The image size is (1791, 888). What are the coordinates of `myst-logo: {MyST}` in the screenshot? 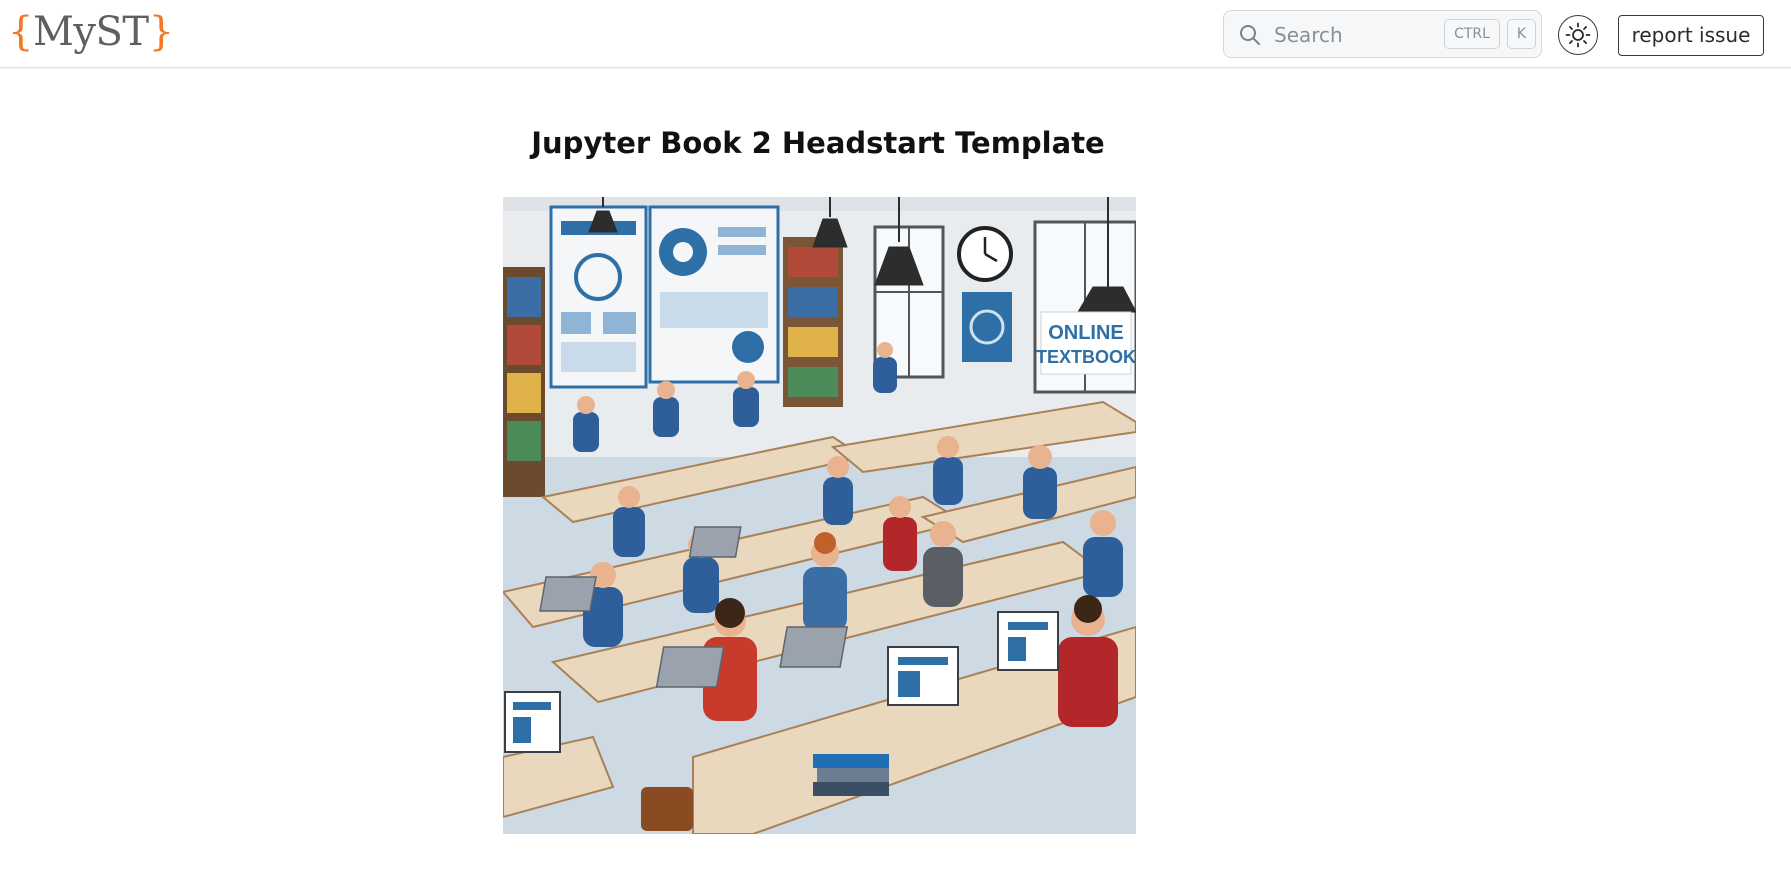 It's located at (91, 32).